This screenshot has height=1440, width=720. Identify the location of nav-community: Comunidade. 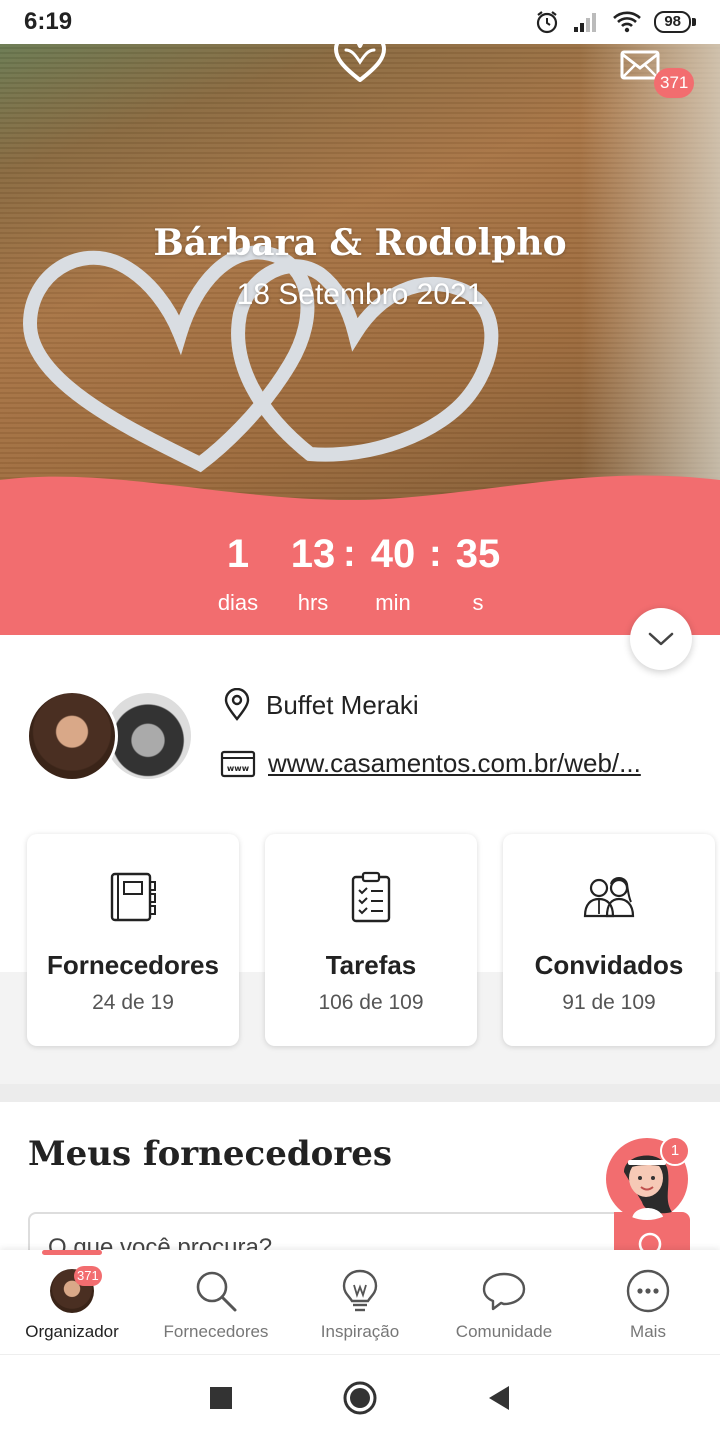
(504, 1302).